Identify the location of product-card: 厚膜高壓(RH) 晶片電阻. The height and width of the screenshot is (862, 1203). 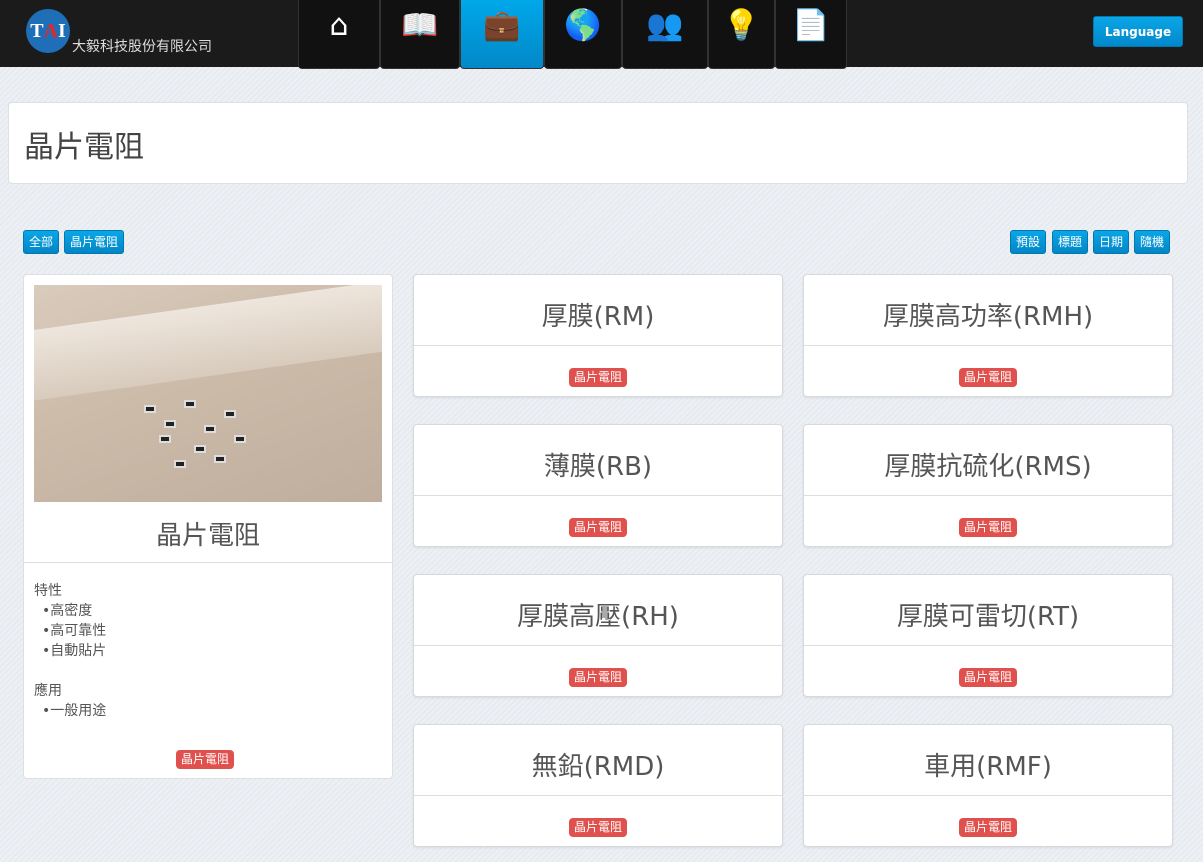
(598, 635).